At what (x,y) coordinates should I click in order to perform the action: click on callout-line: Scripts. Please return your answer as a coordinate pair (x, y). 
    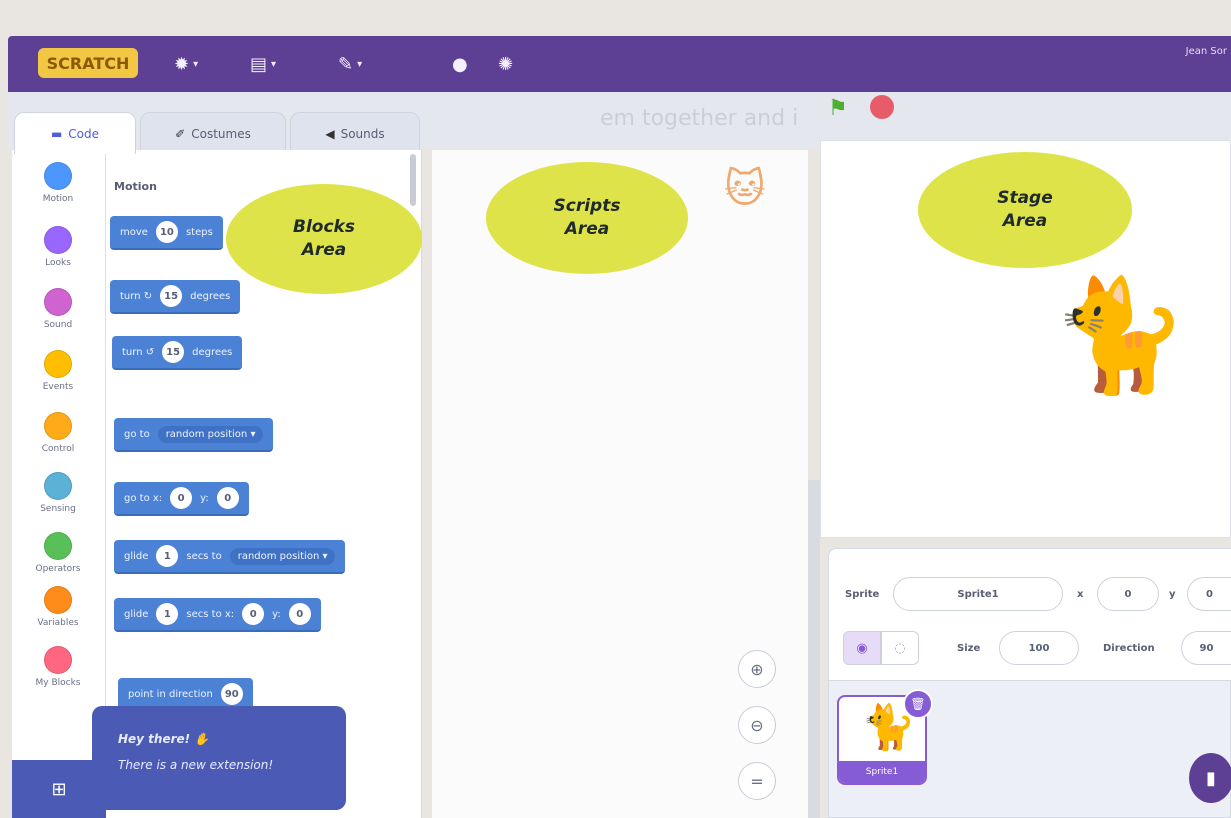
    Looking at the image, I should click on (587, 206).